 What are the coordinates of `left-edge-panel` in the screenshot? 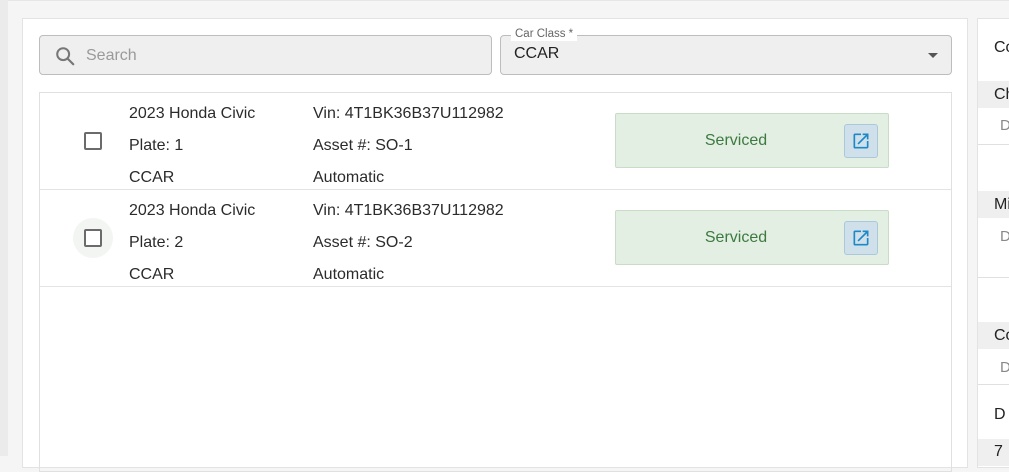 It's located at (4, 228).